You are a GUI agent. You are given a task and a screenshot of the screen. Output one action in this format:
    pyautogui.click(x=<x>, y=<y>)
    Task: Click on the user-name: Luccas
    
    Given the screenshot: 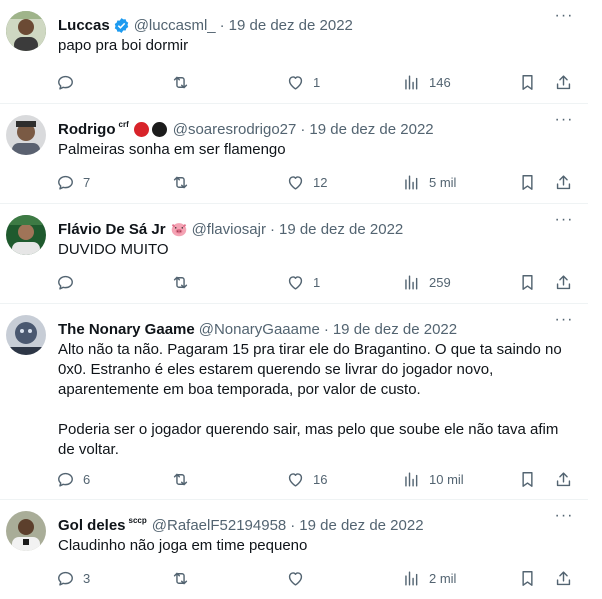 What is the action you would take?
    pyautogui.click(x=84, y=25)
    